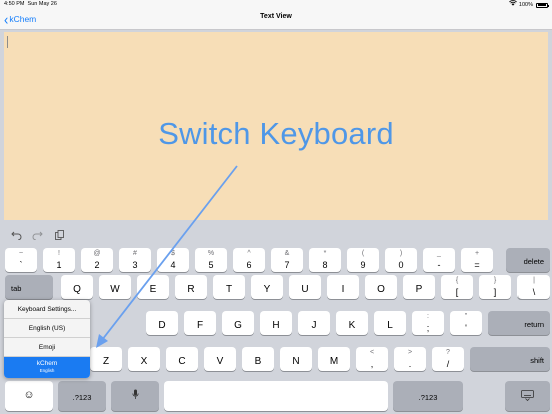 The width and height of the screenshot is (552, 414). I want to click on key-d: D, so click(162, 323).